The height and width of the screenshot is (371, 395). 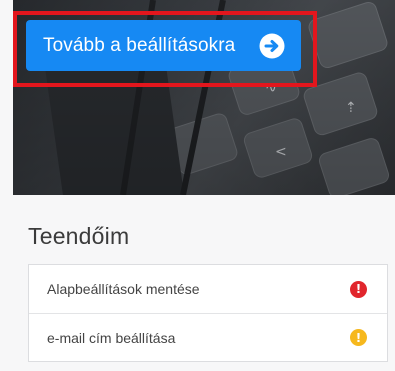 I want to click on continue-to-settings-button: Tovább a beállításokra, so click(x=163, y=45).